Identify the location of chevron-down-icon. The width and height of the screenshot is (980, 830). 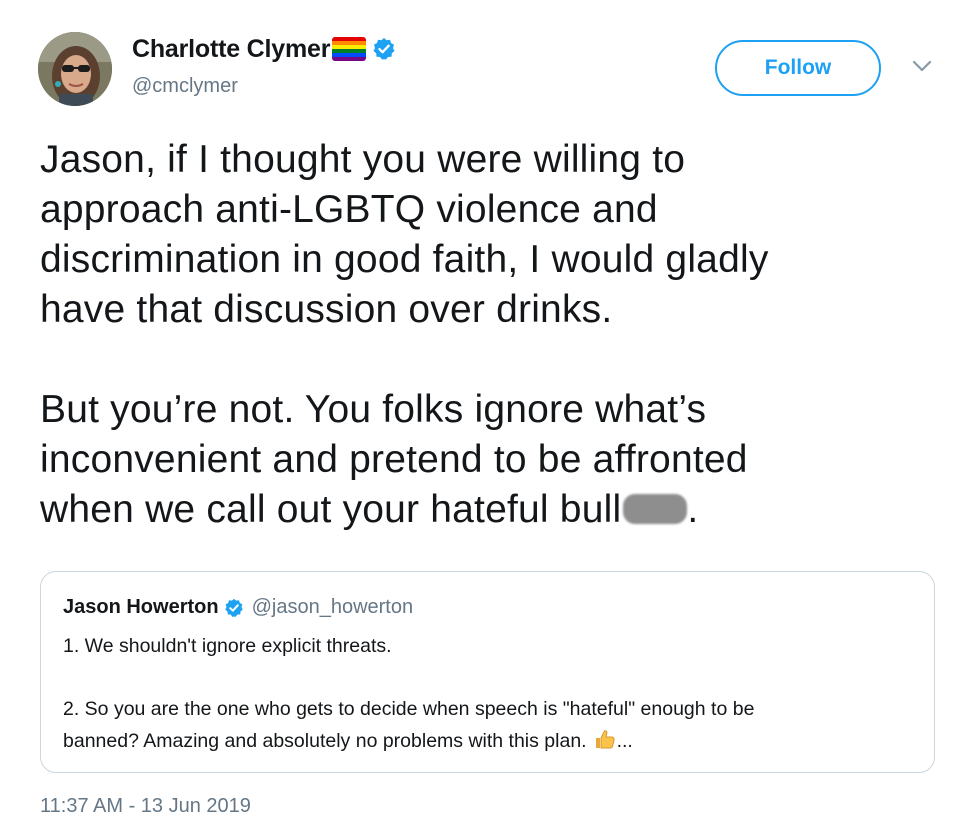
(922, 66).